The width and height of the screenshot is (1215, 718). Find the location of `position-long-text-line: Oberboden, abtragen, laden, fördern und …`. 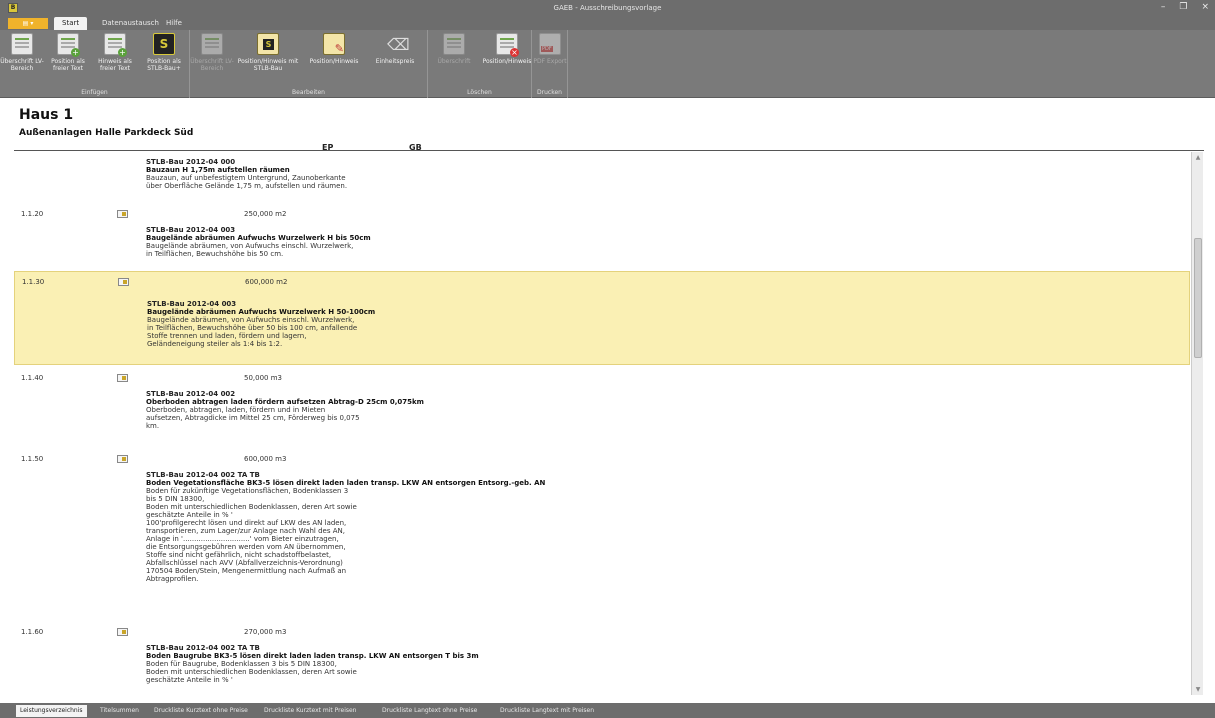

position-long-text-line: Oberboden, abtragen, laden, fördern und … is located at coordinates (236, 410).